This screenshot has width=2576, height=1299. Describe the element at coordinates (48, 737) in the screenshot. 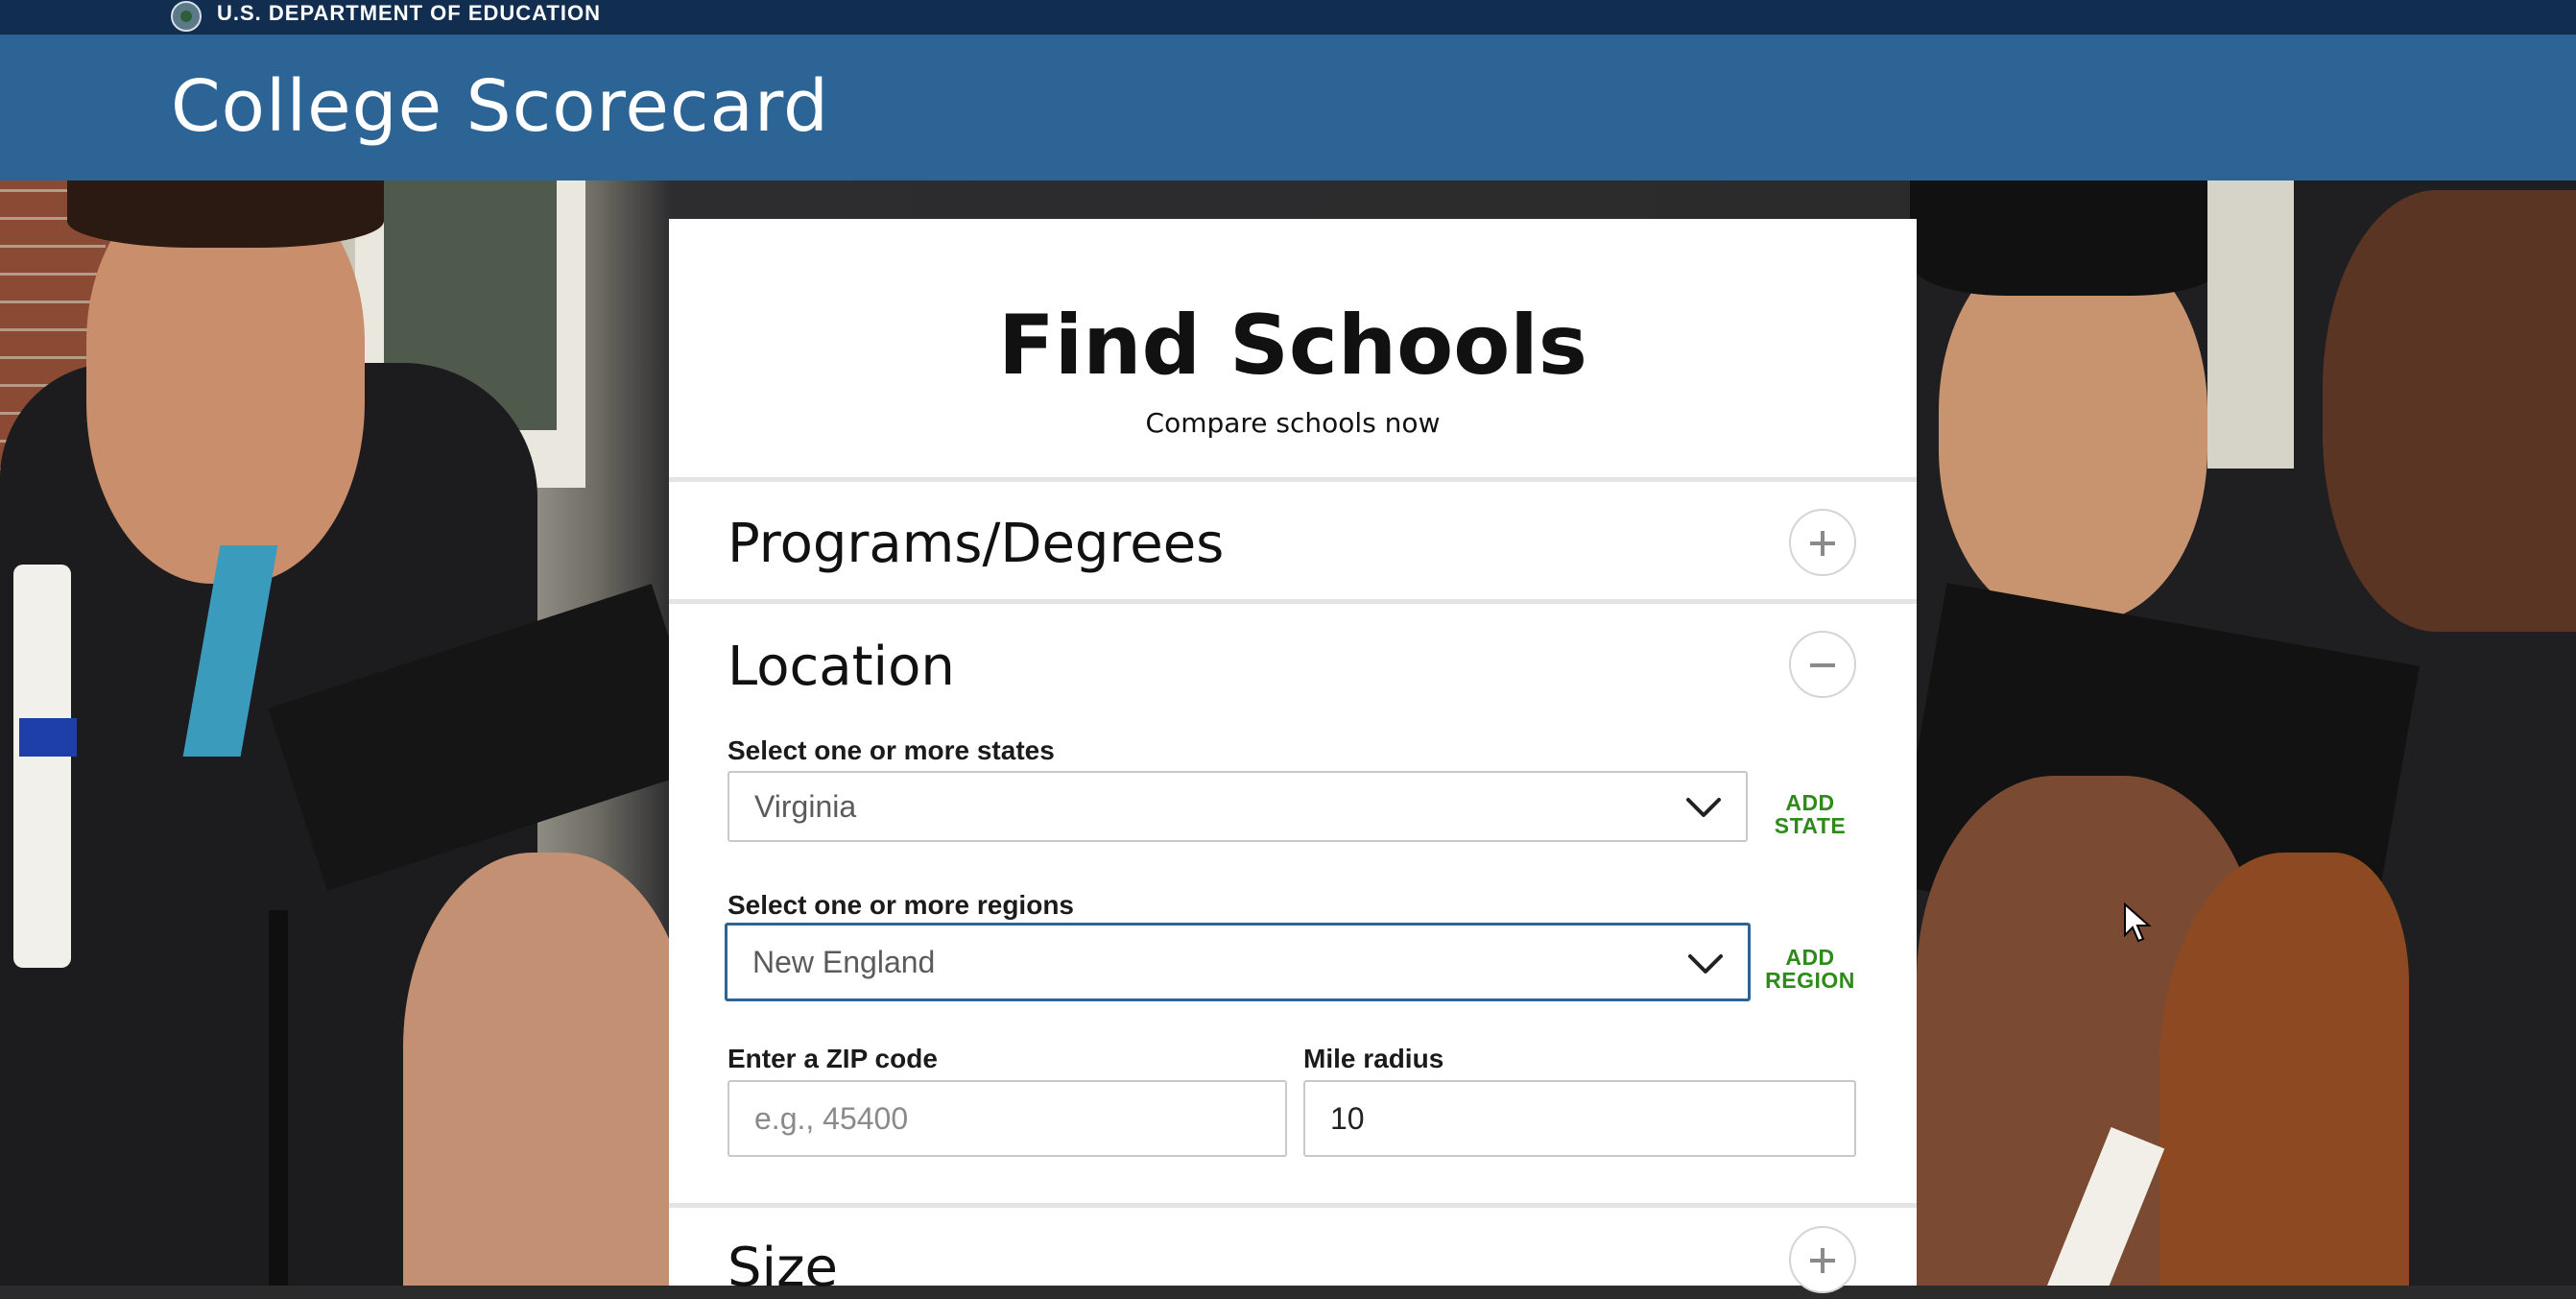

I see `diploma-ribbon` at that location.